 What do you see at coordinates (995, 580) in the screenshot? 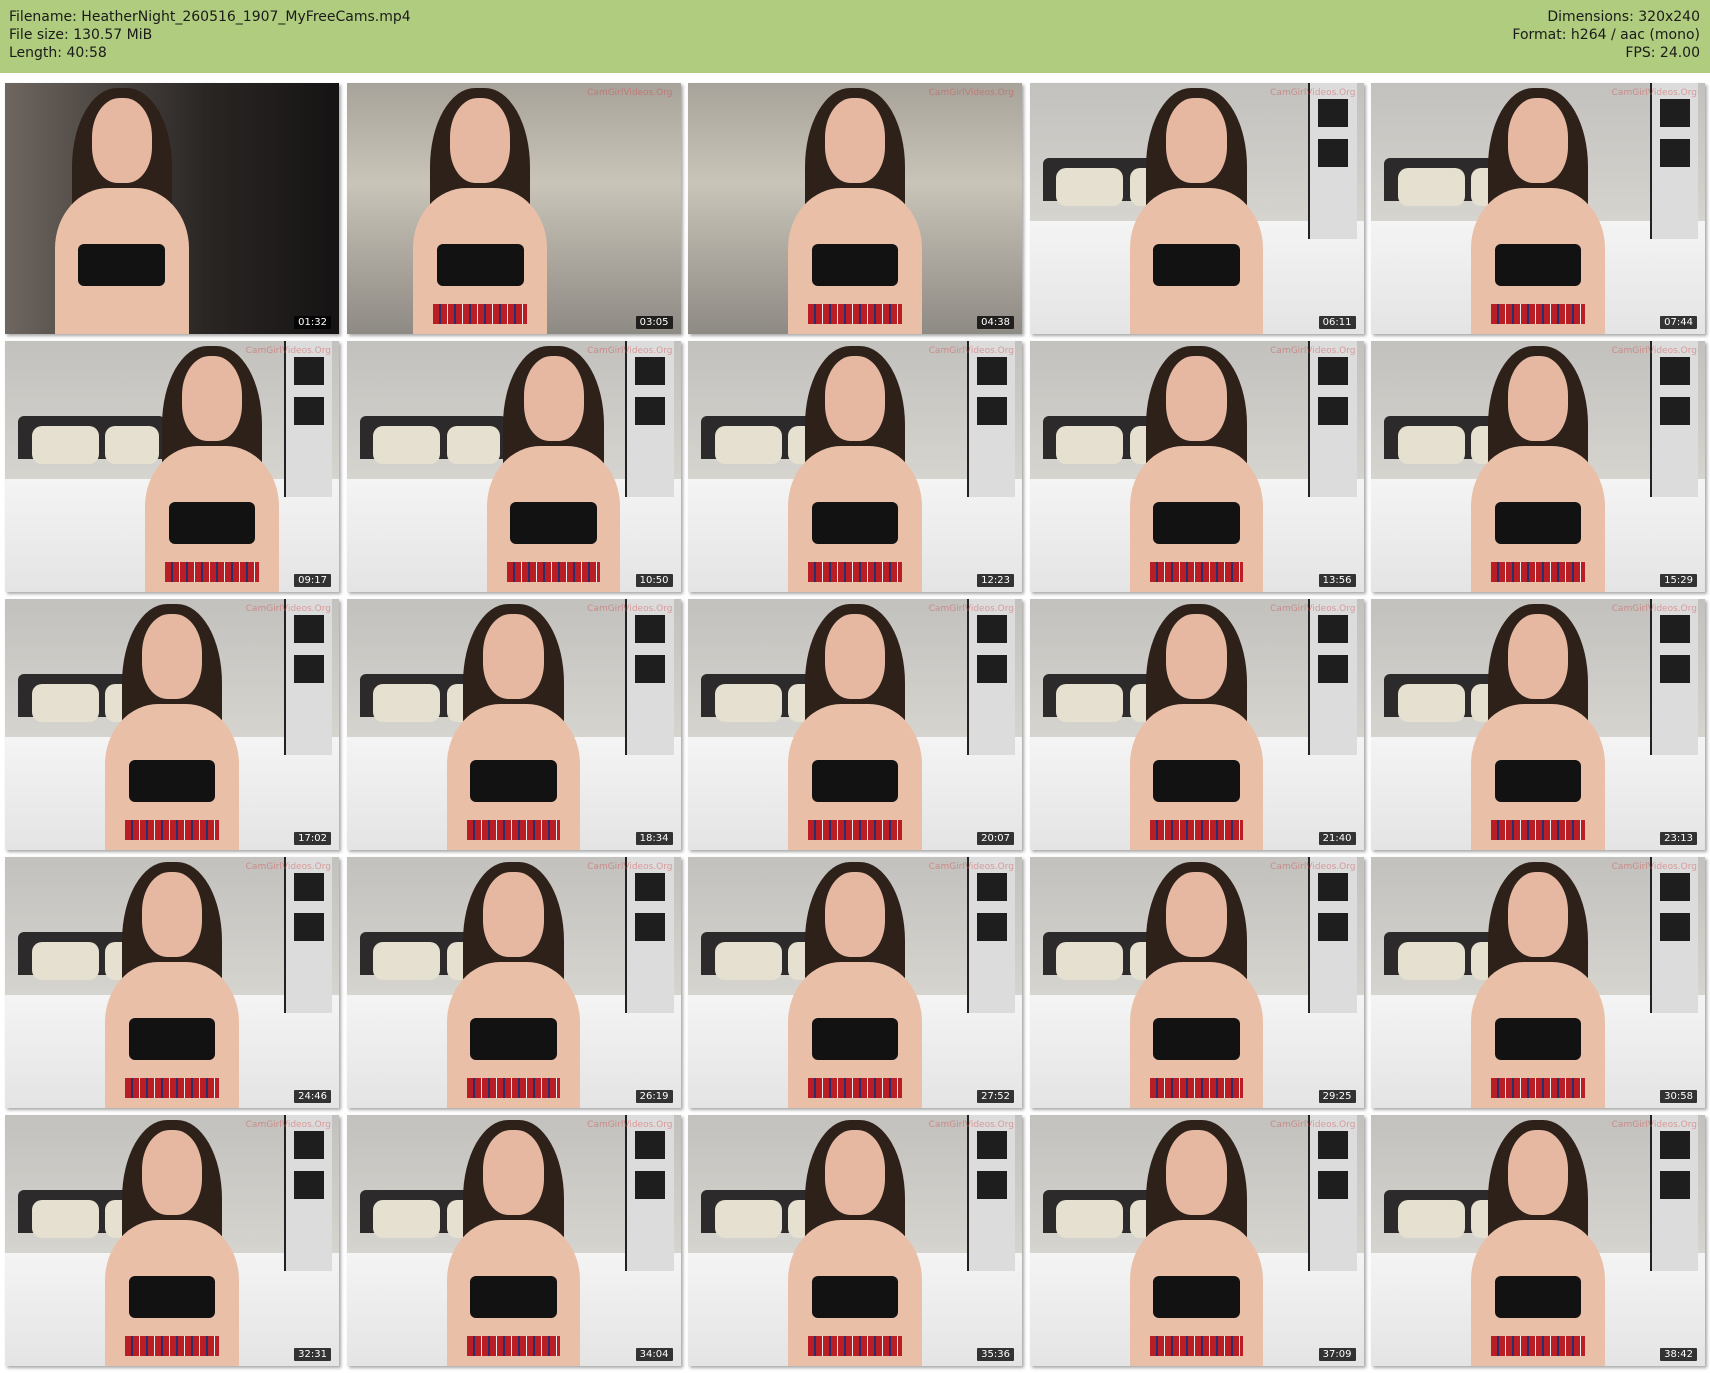
I see `timestamp-label: 12:23` at bounding box center [995, 580].